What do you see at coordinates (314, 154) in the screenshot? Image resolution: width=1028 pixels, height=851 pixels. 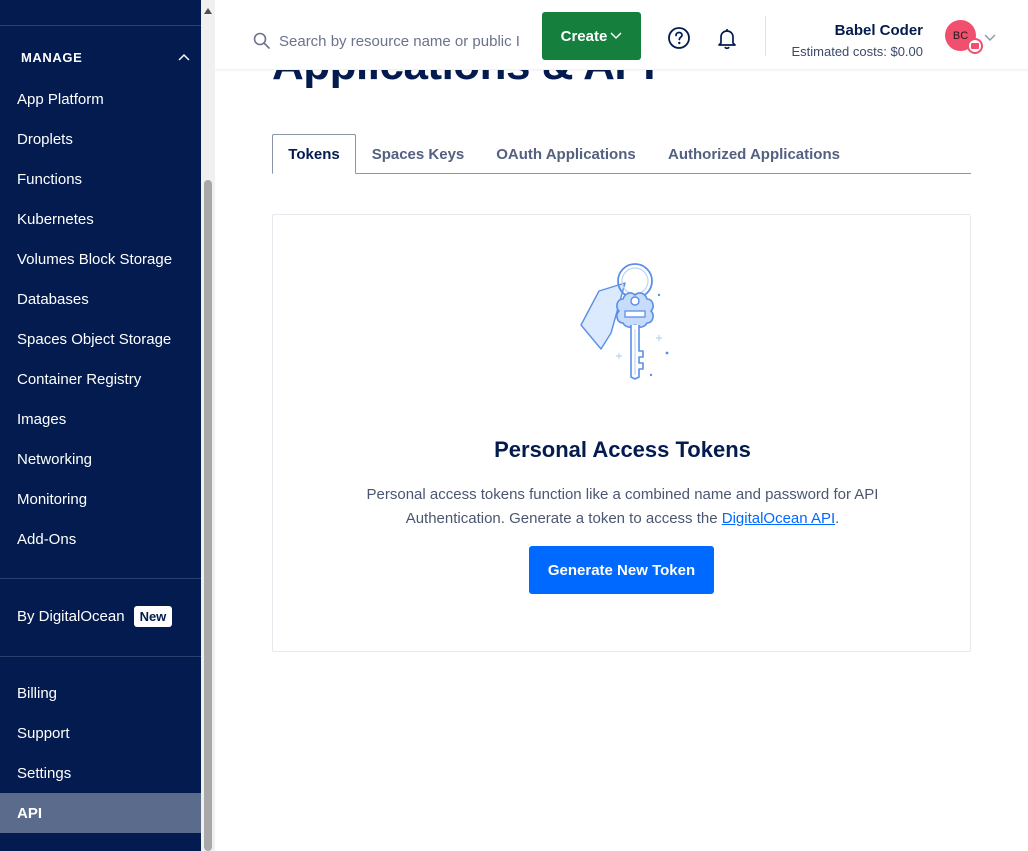 I see `tab-tokens: Tokens` at bounding box center [314, 154].